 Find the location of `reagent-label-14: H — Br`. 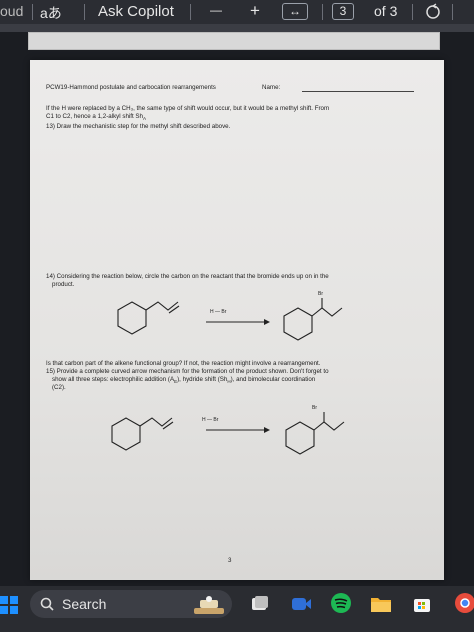

reagent-label-14: H — Br is located at coordinates (218, 312).